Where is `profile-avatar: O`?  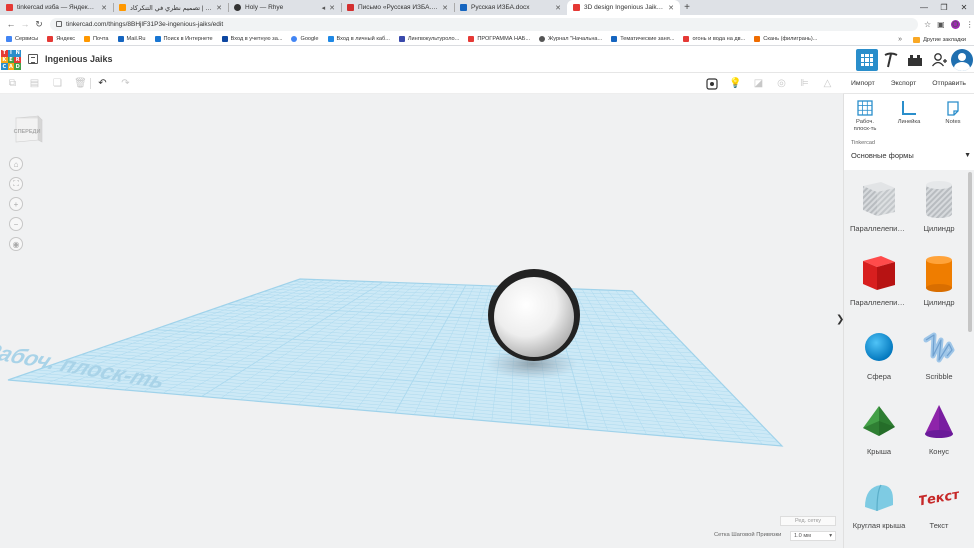 profile-avatar: O is located at coordinates (955, 24).